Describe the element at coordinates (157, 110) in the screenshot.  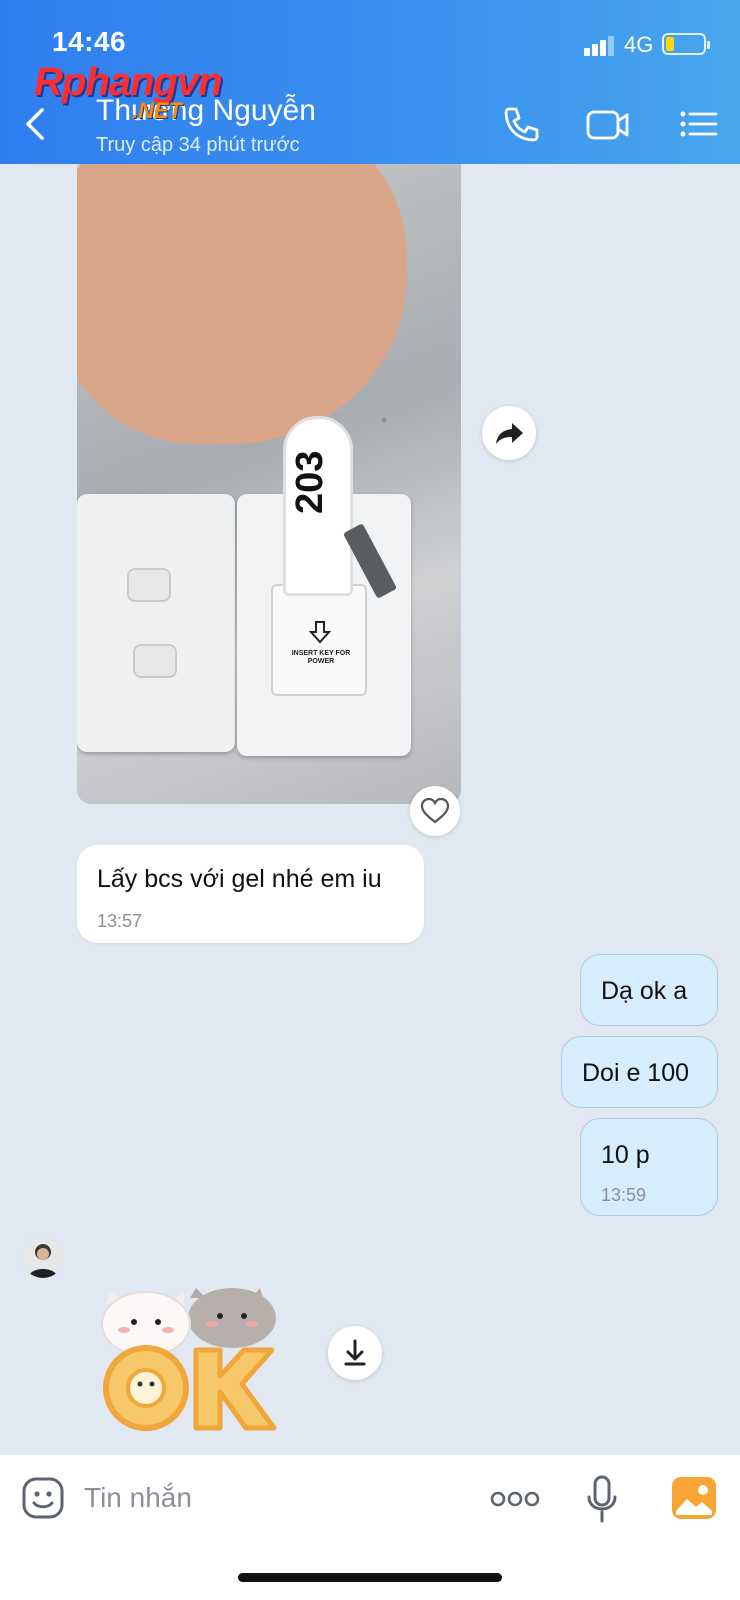
I see `watermark-sub: .NET` at that location.